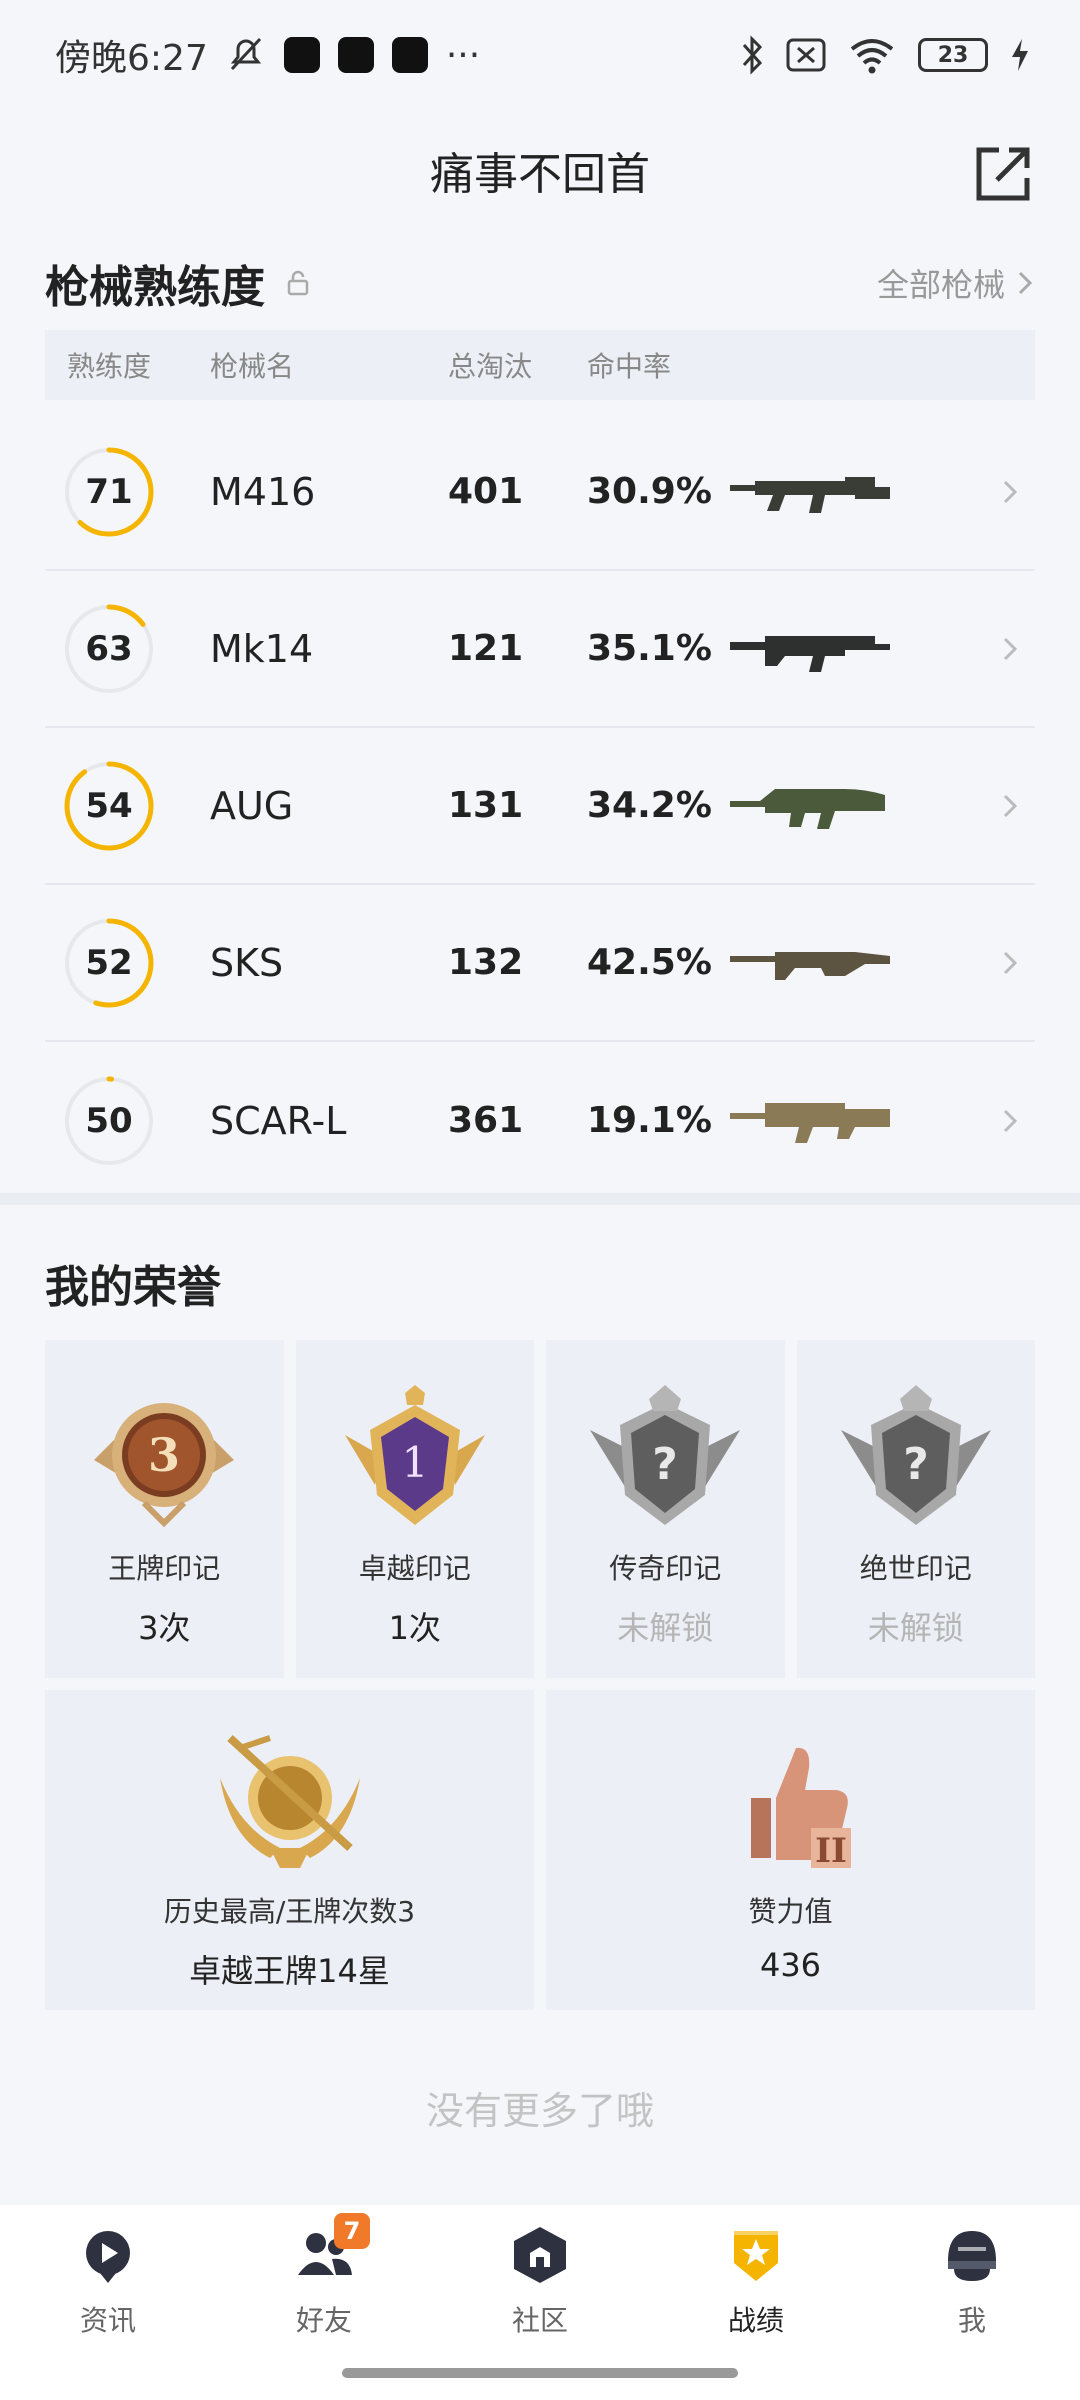 This screenshot has width=1080, height=2400. Describe the element at coordinates (109, 1120) in the screenshot. I see `mastery-level: 50` at that location.